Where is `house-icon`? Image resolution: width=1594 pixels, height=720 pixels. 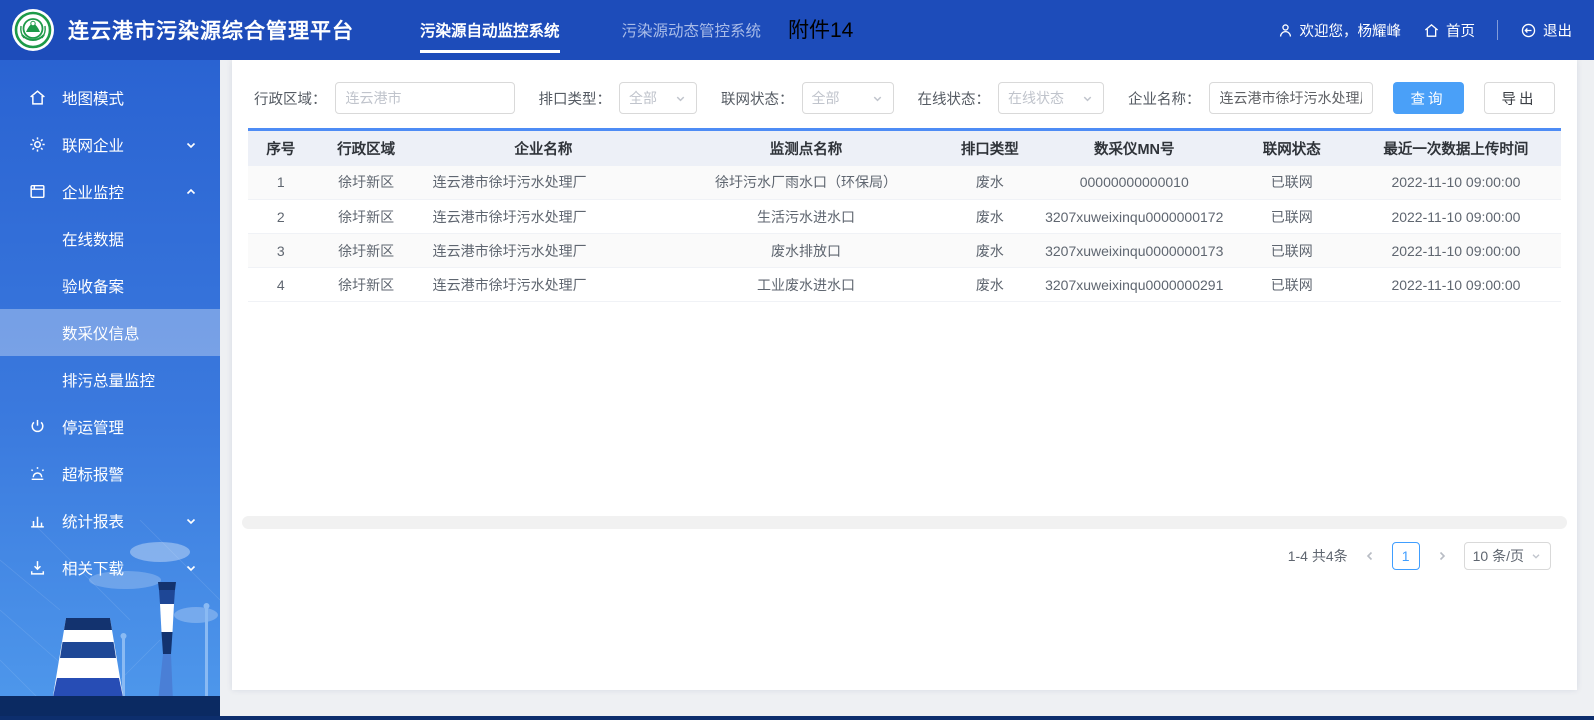
house-icon is located at coordinates (37, 97).